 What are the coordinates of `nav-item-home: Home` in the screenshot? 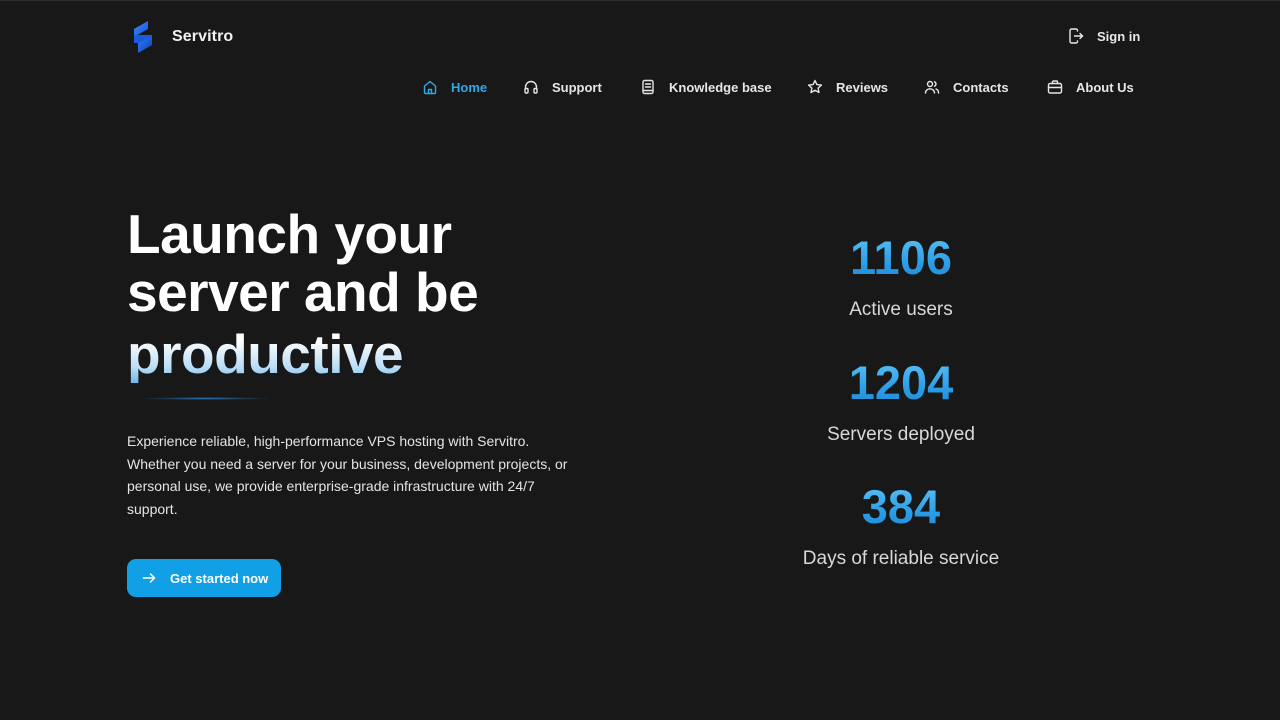 It's located at (454, 87).